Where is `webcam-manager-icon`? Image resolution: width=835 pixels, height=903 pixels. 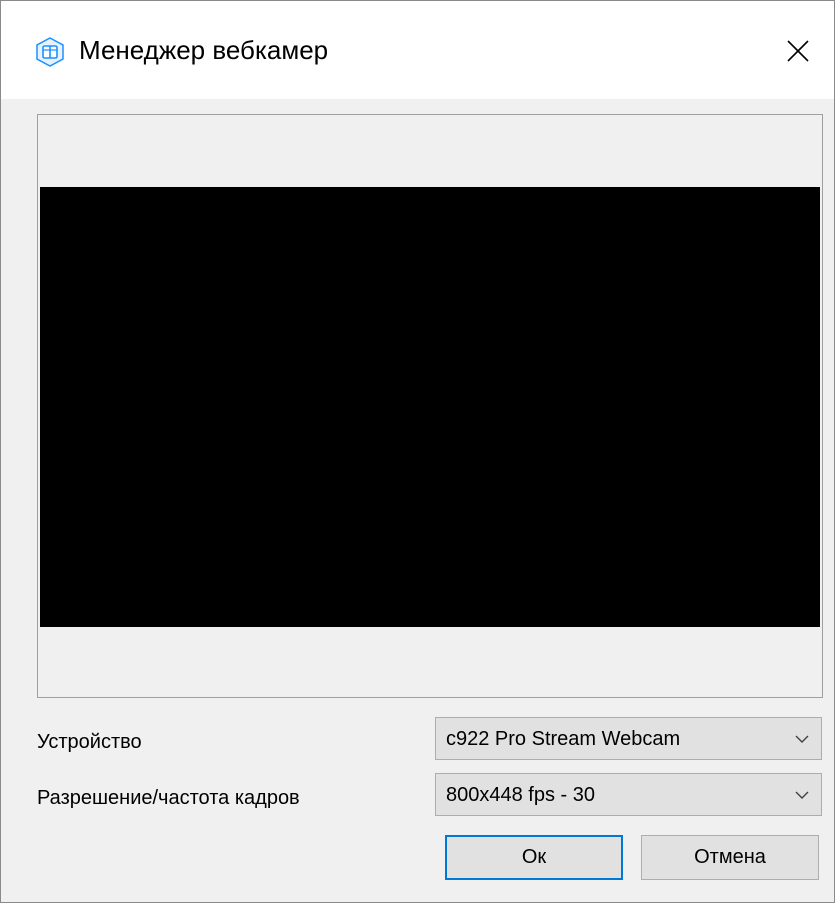
webcam-manager-icon is located at coordinates (50, 52).